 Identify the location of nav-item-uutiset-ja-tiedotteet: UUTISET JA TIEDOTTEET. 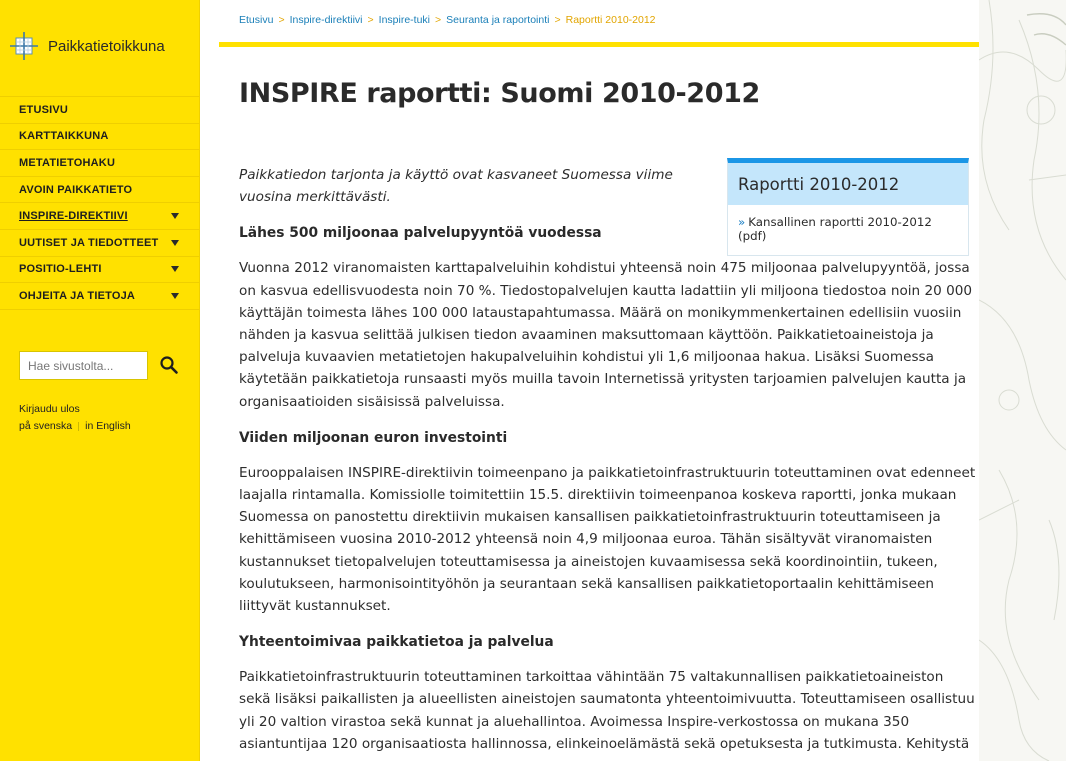
(99, 243).